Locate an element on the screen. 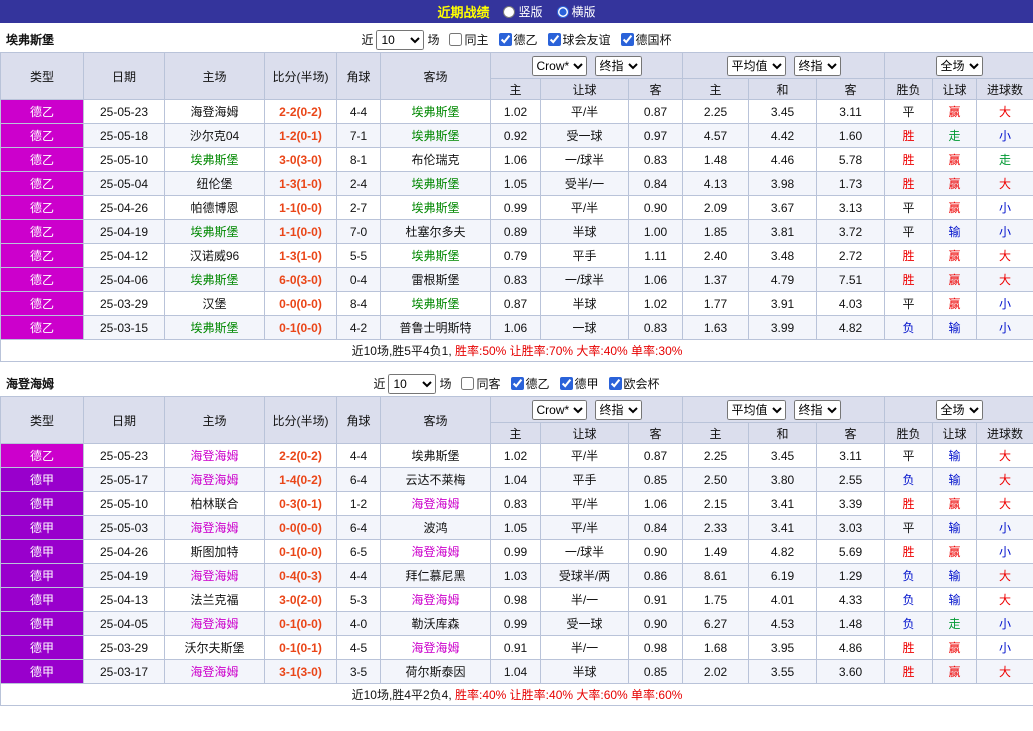 This screenshot has width=1033, height=731. vertical-layout-label: 竖版 is located at coordinates (530, 12).